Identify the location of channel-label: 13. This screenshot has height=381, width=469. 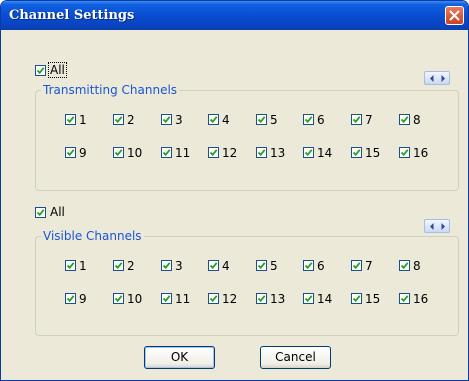
(278, 152).